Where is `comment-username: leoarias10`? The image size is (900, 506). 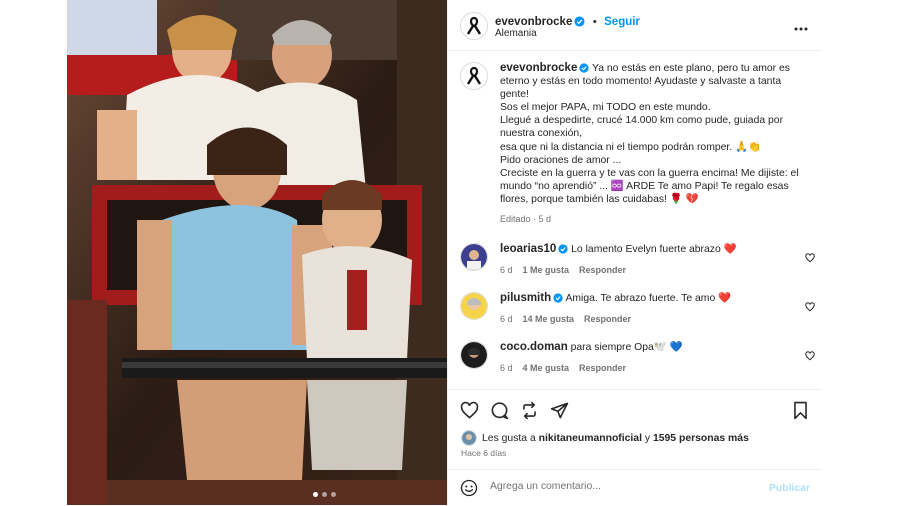 comment-username: leoarias10 is located at coordinates (528, 249).